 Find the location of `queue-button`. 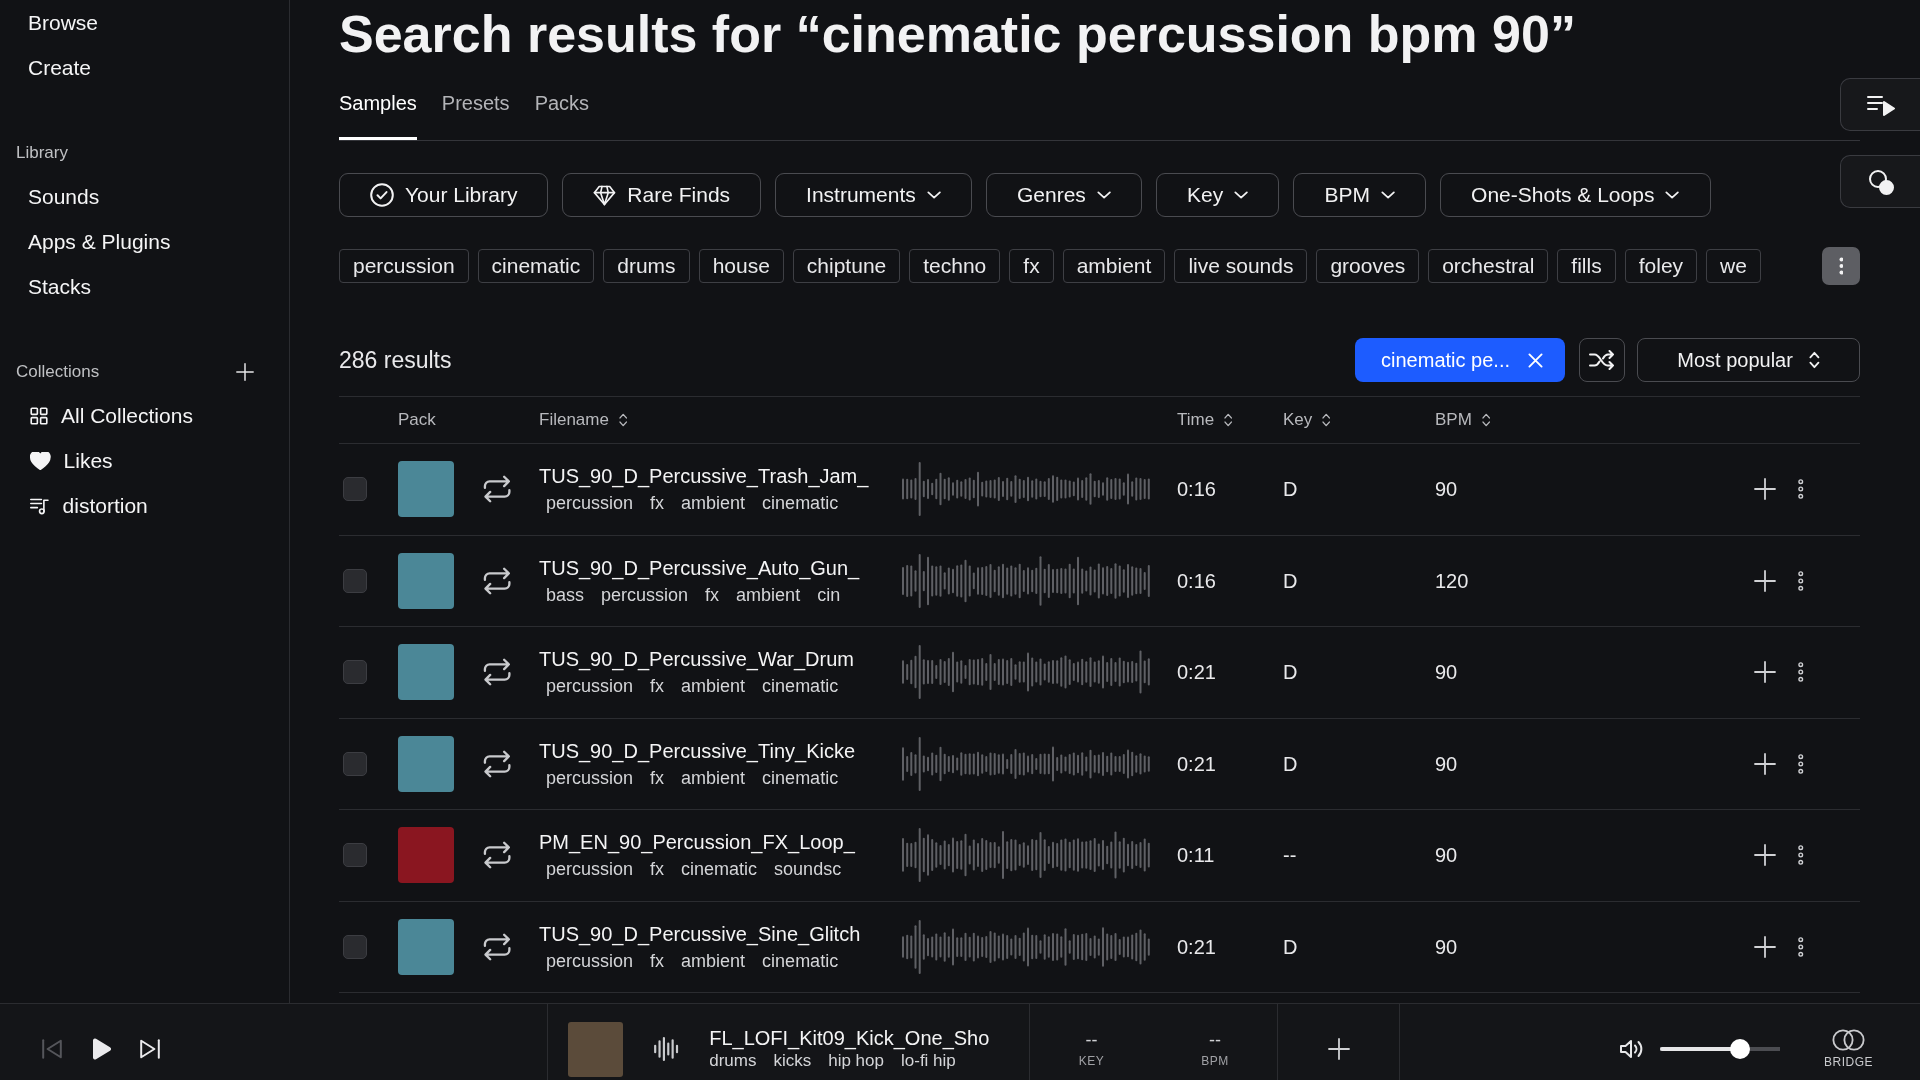

queue-button is located at coordinates (1880, 104).